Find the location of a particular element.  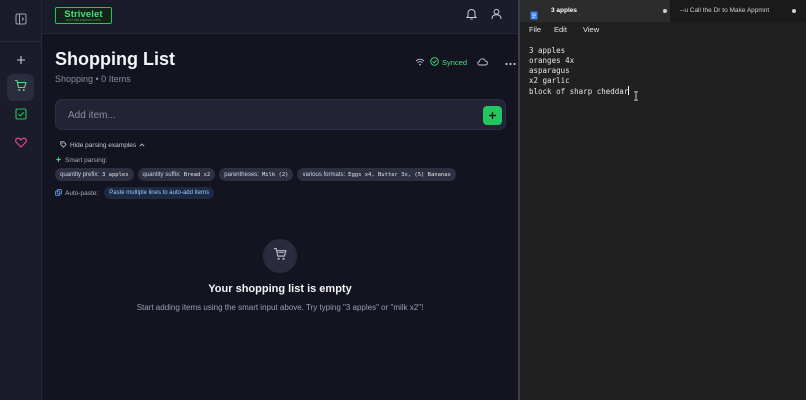

example-chip-suffix: quantity suffix: Bread x2 is located at coordinates (176, 174).